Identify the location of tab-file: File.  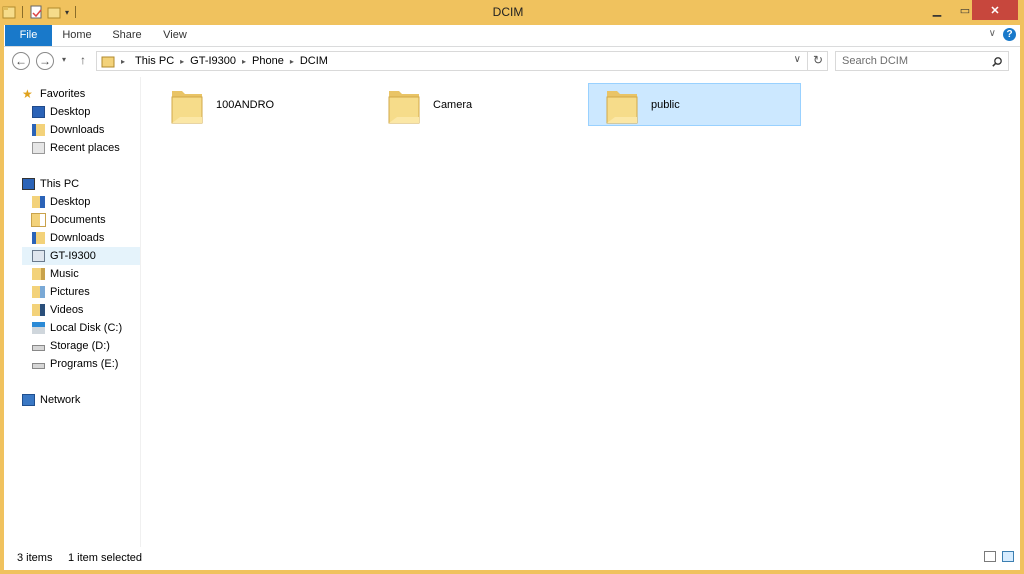
(28, 35).